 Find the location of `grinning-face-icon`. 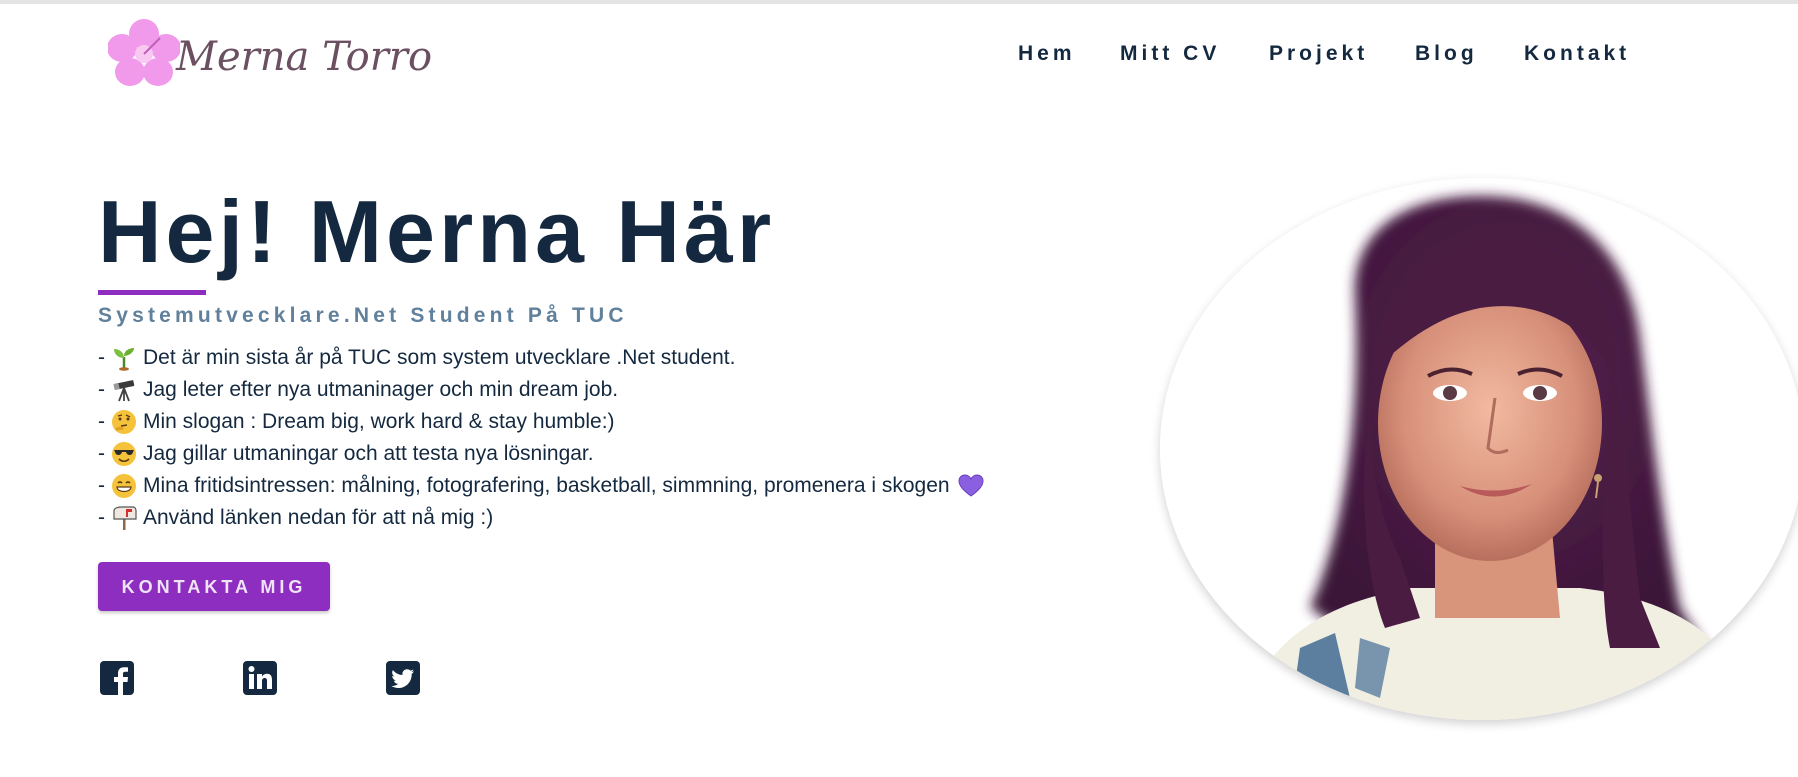

grinning-face-icon is located at coordinates (124, 486).